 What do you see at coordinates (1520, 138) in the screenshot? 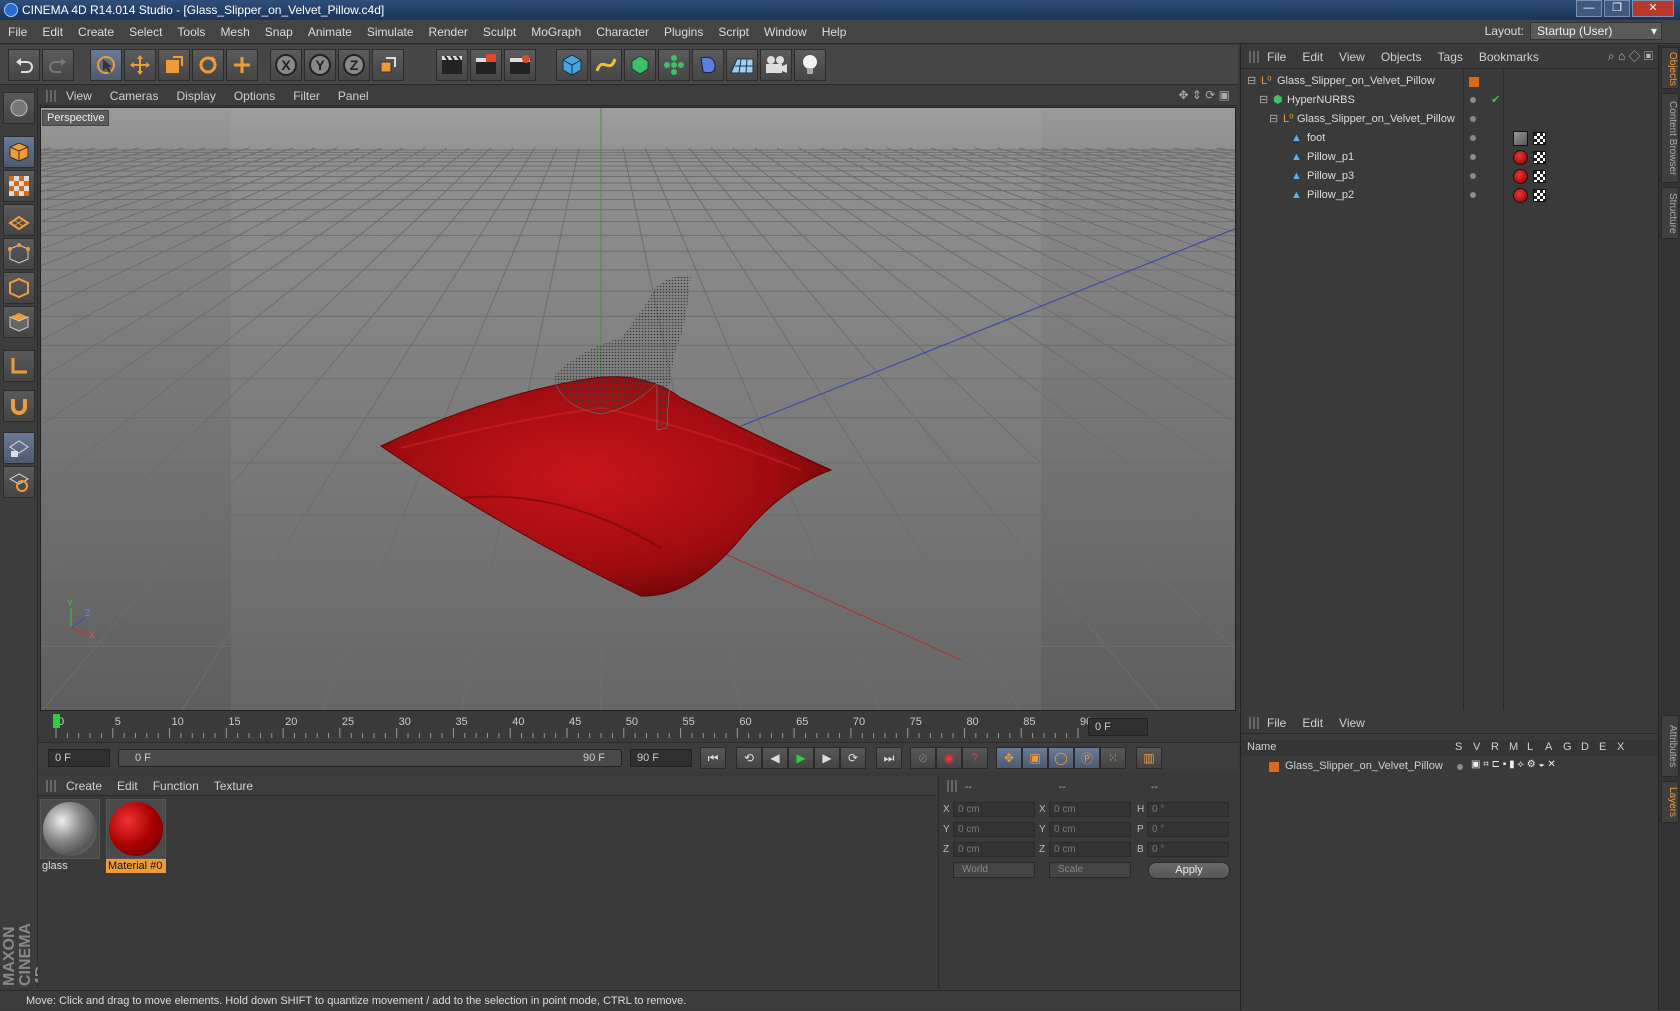
I see `glass-material-tag` at bounding box center [1520, 138].